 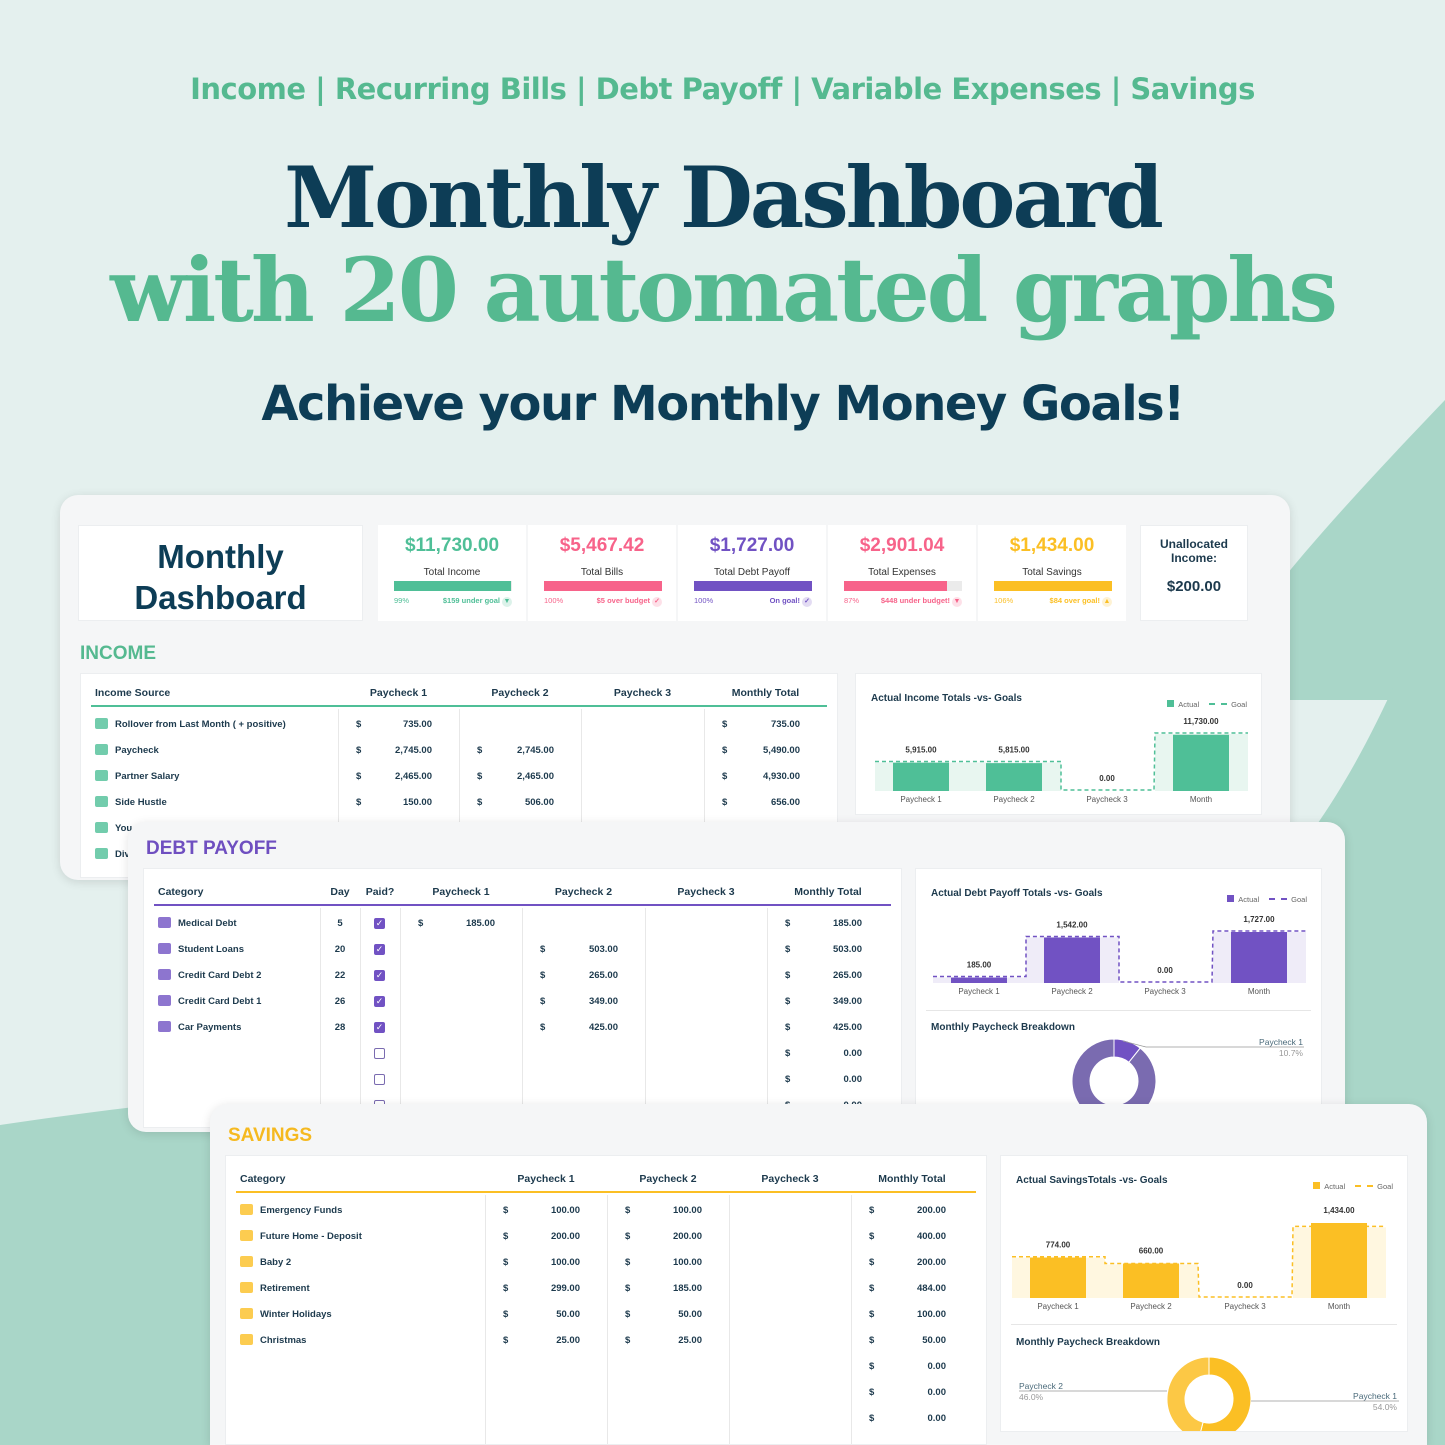 What do you see at coordinates (211, 848) in the screenshot?
I see `debt-section-title: DEBT PAYOFF` at bounding box center [211, 848].